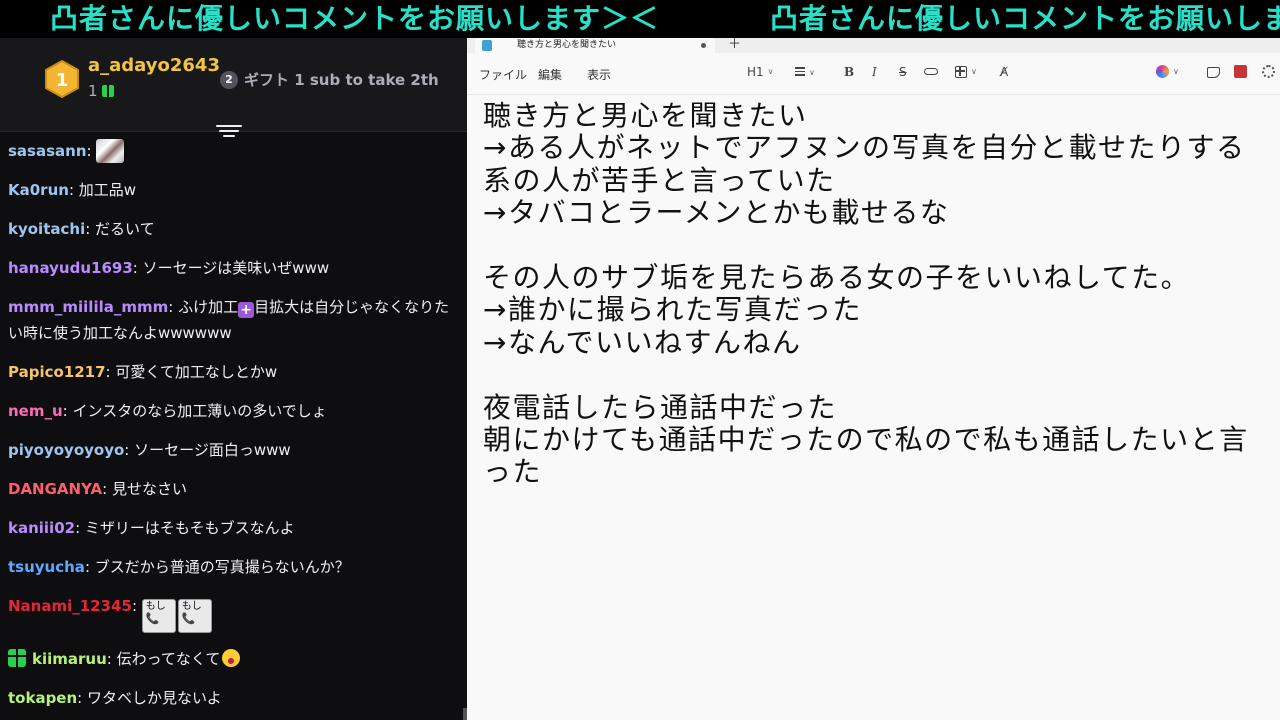  I want to click on chat-message: kiimaruu: 伝わってなくて, so click(233, 659).